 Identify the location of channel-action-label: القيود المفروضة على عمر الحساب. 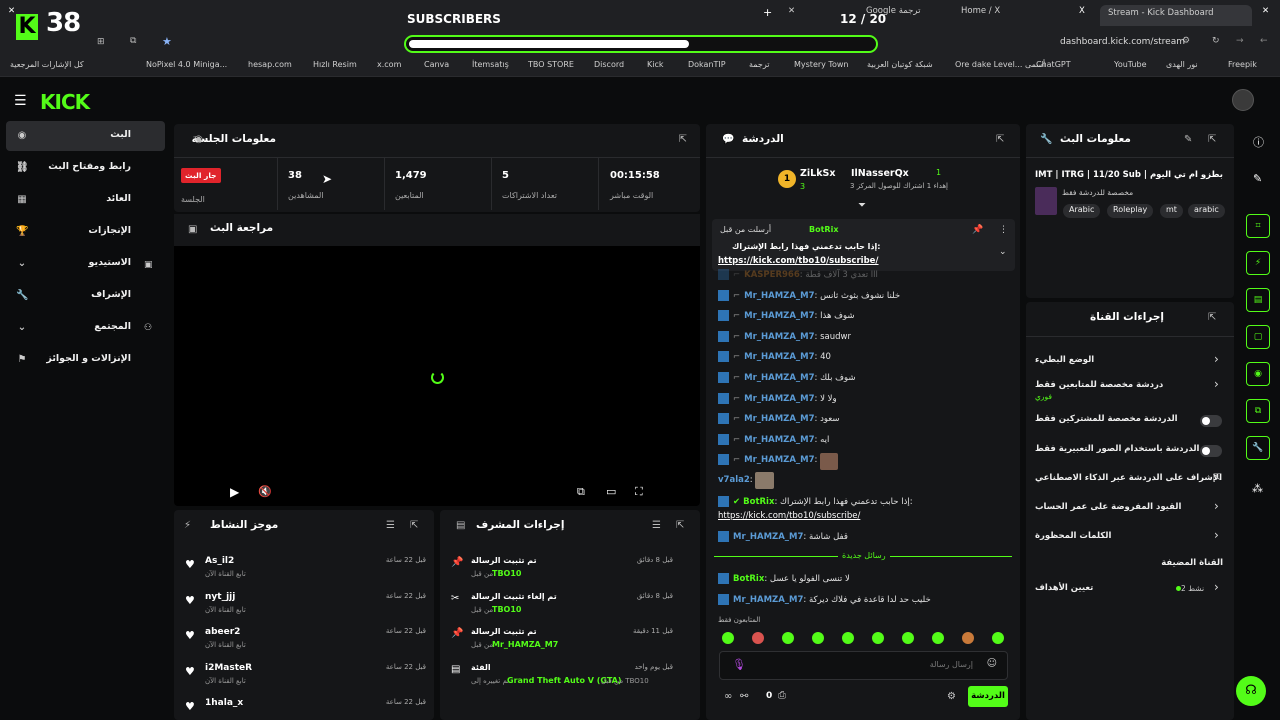
(1115, 507).